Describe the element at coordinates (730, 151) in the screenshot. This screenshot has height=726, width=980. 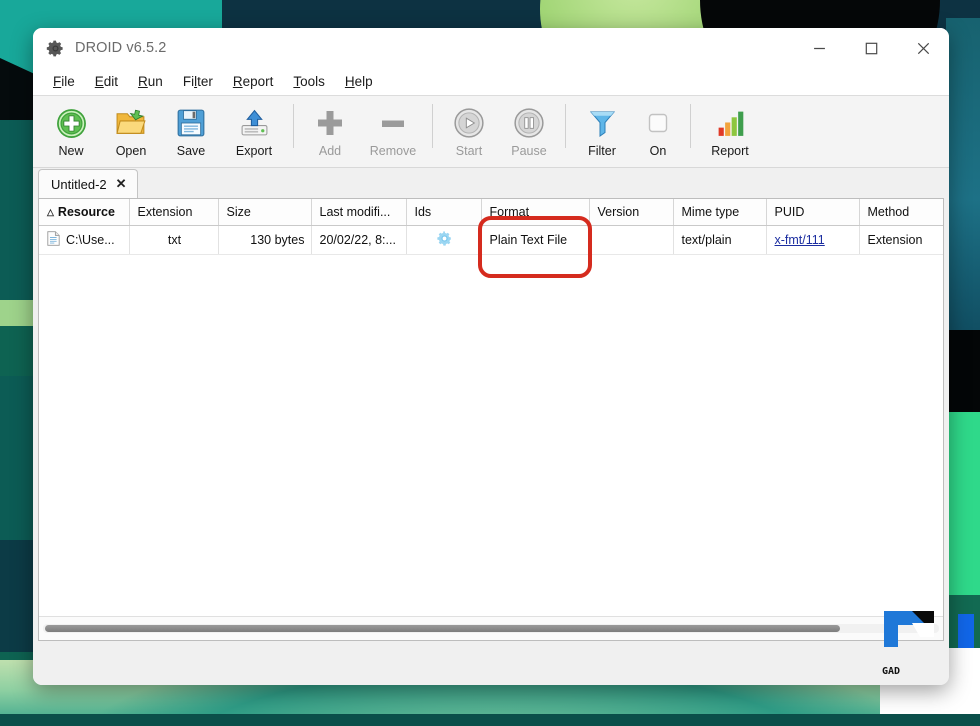
I see `report-button-label: Report` at that location.